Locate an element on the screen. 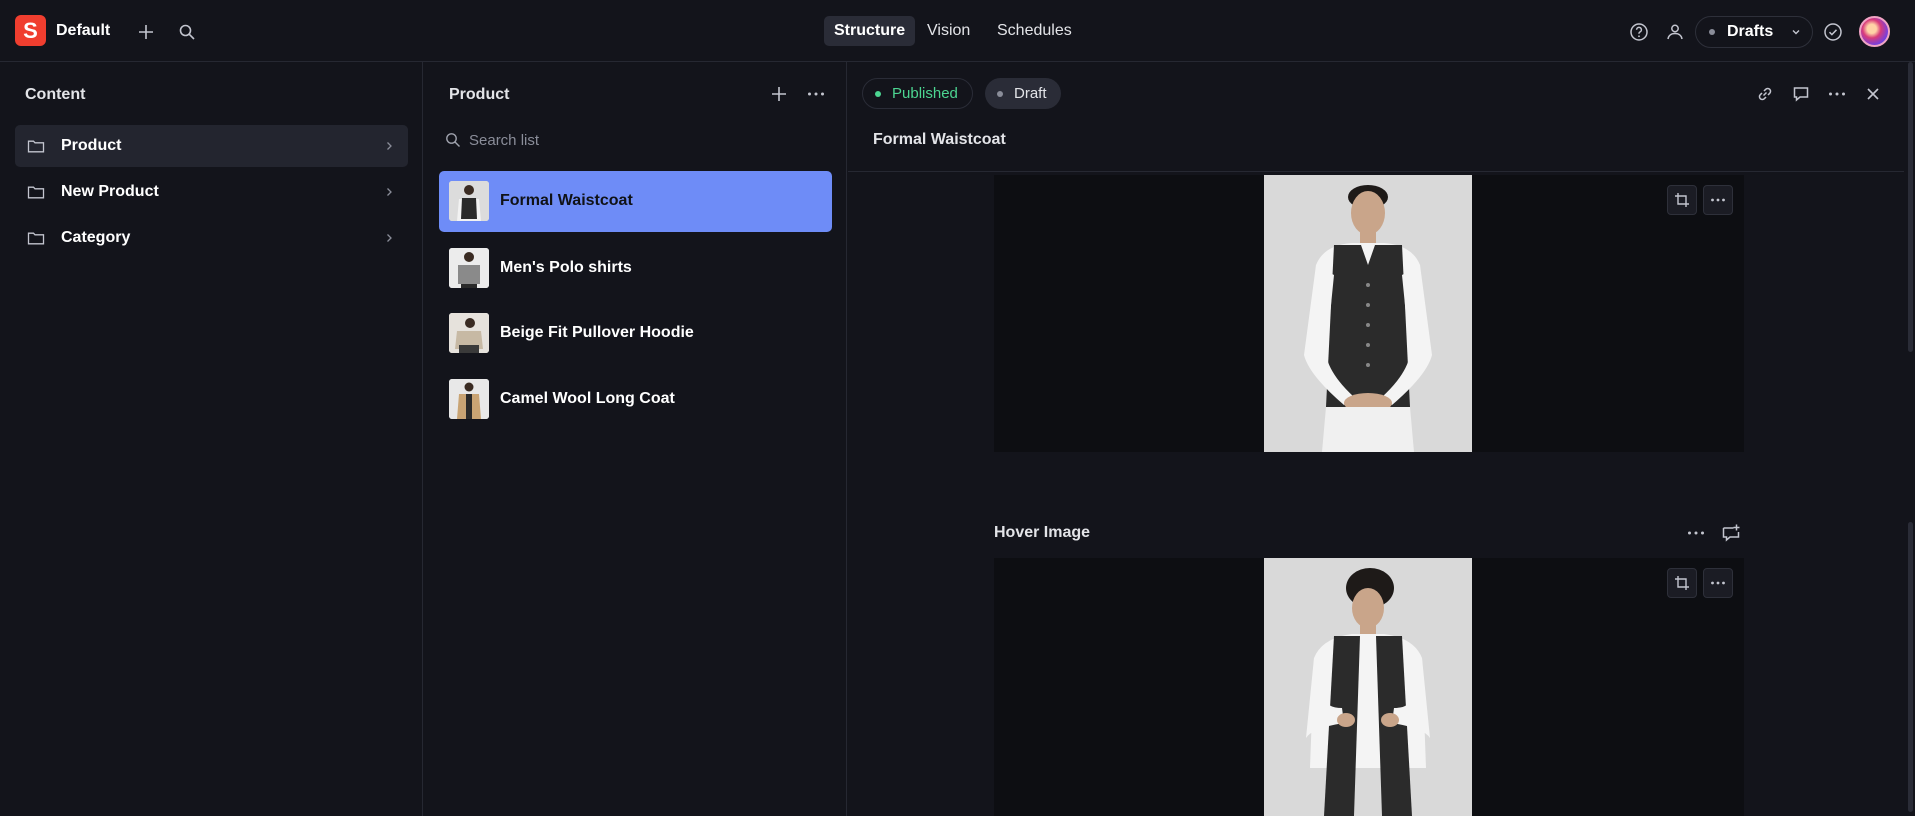  users-icon is located at coordinates (1675, 32).